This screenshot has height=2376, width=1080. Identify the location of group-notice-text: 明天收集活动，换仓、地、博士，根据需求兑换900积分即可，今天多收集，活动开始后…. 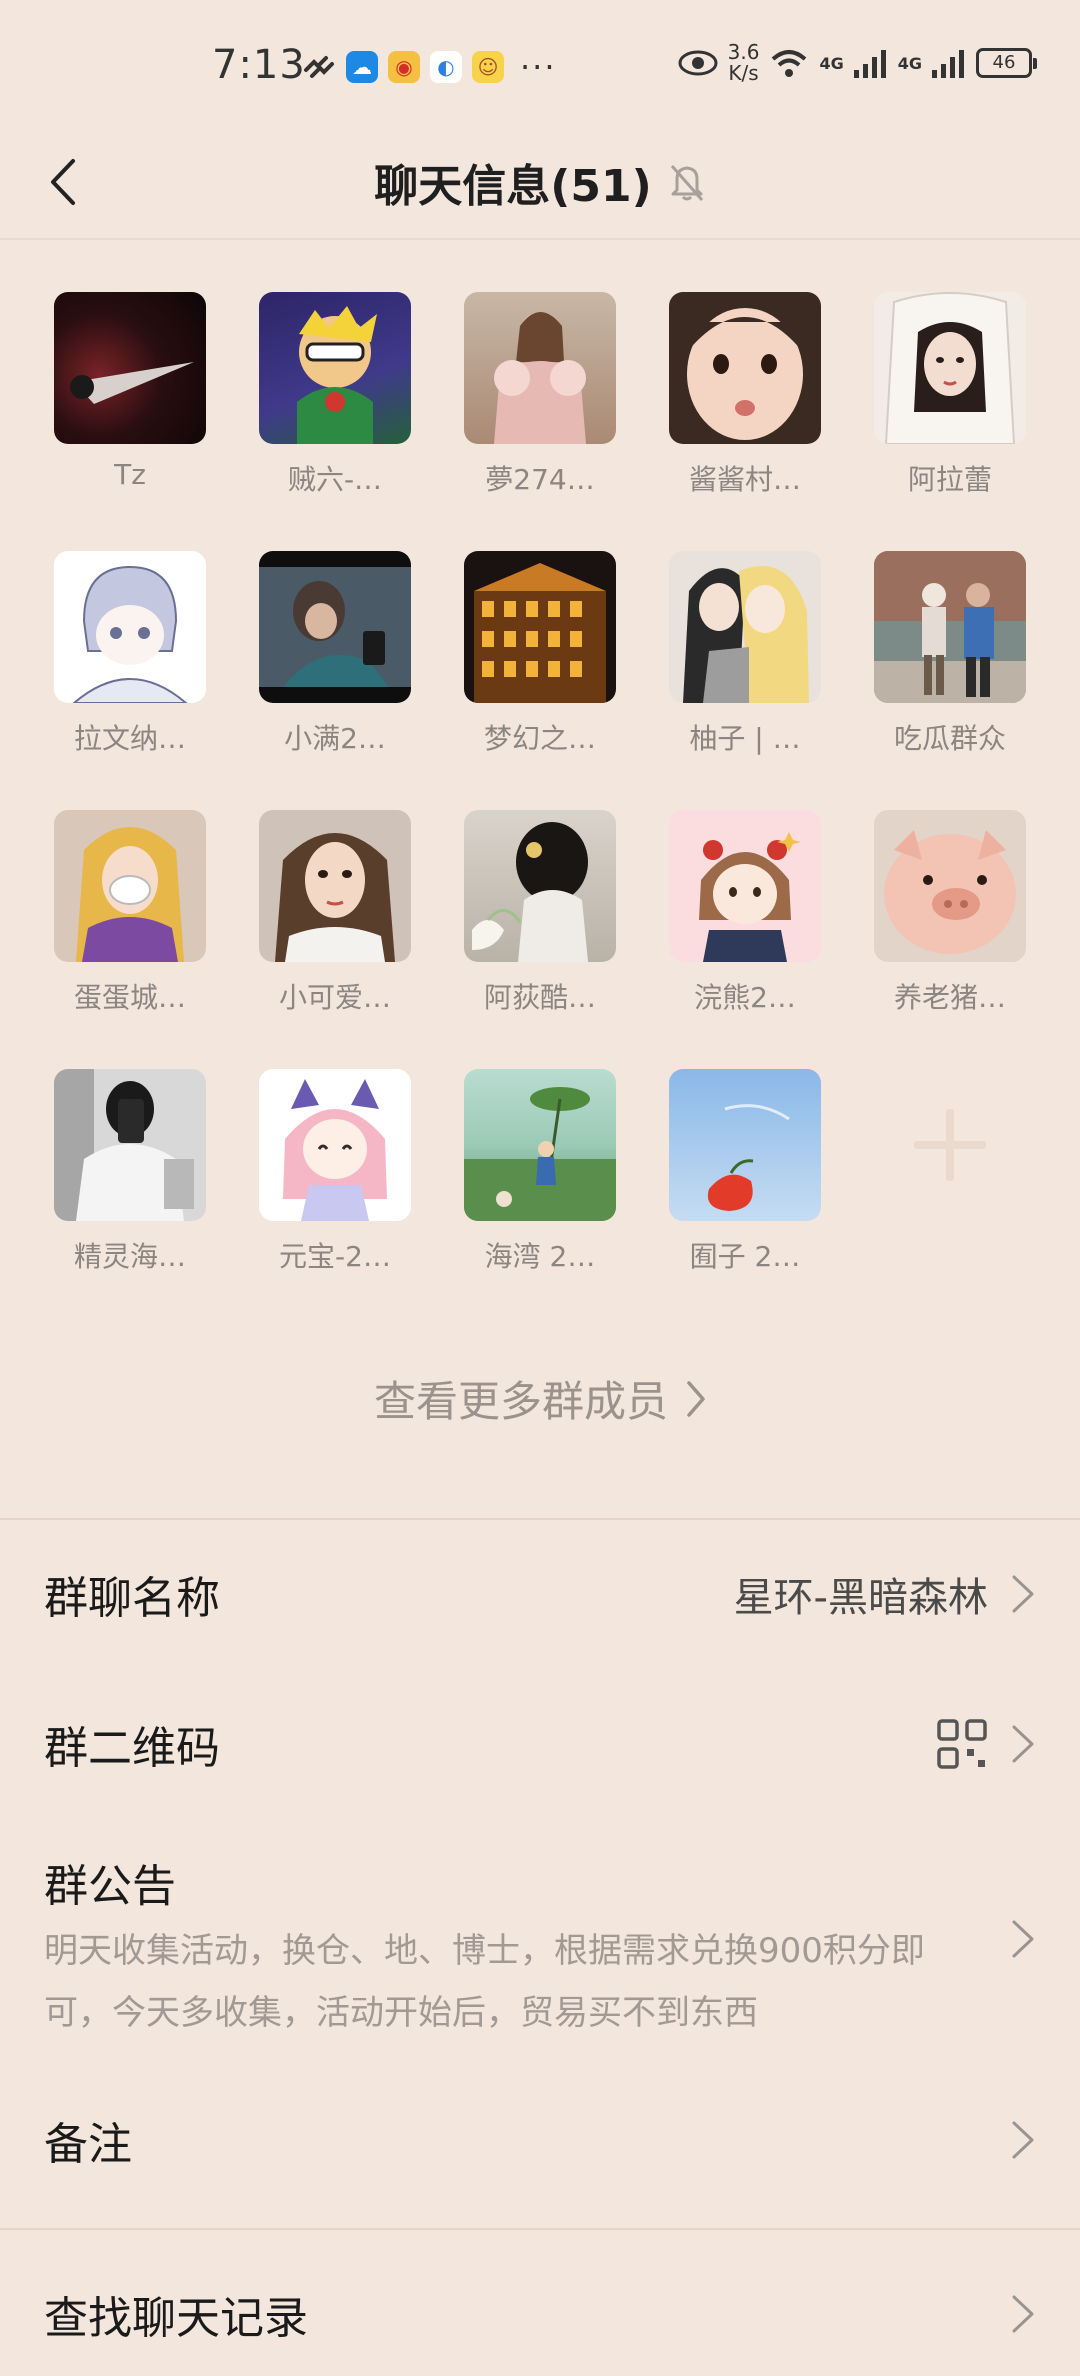
(484, 1982).